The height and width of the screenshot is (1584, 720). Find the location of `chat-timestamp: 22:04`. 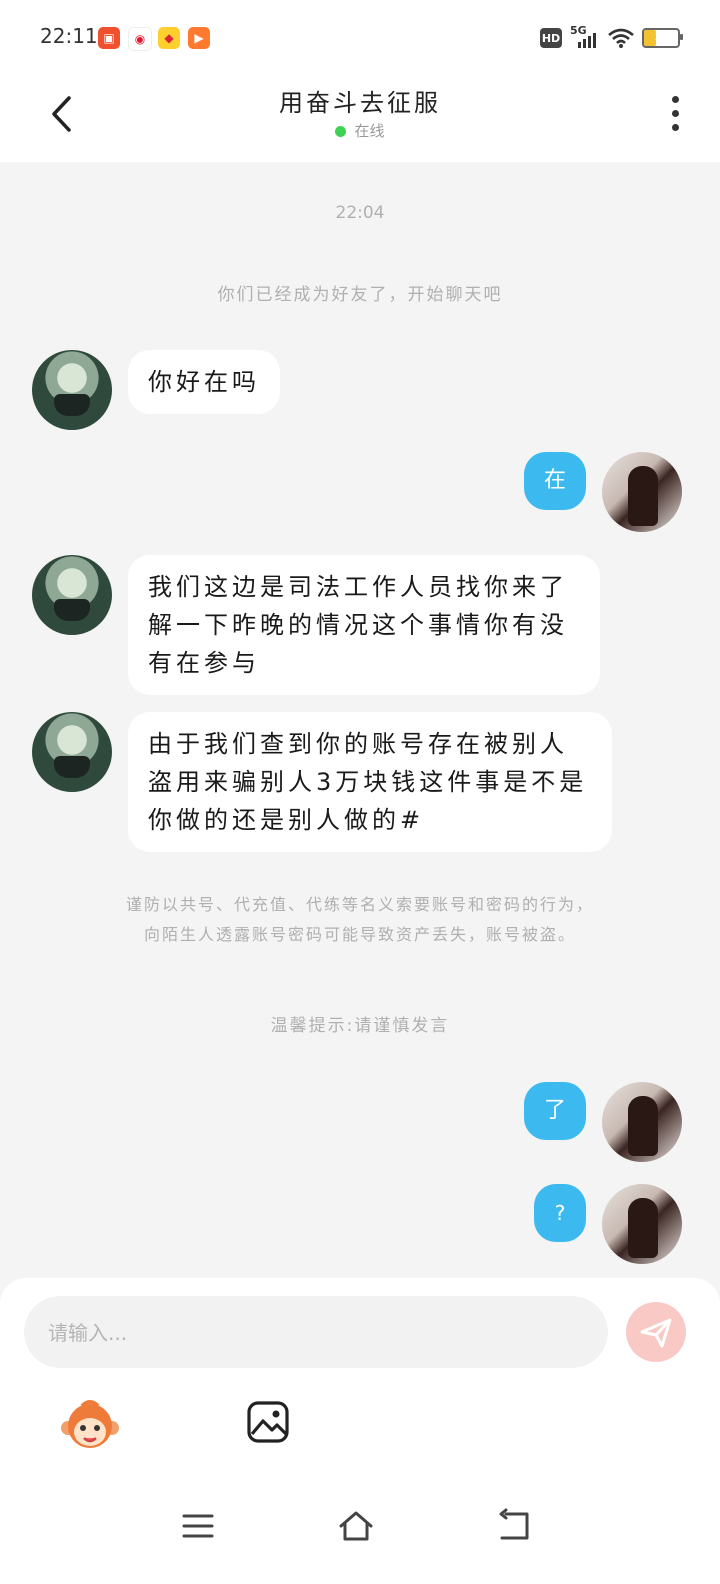

chat-timestamp: 22:04 is located at coordinates (360, 213).